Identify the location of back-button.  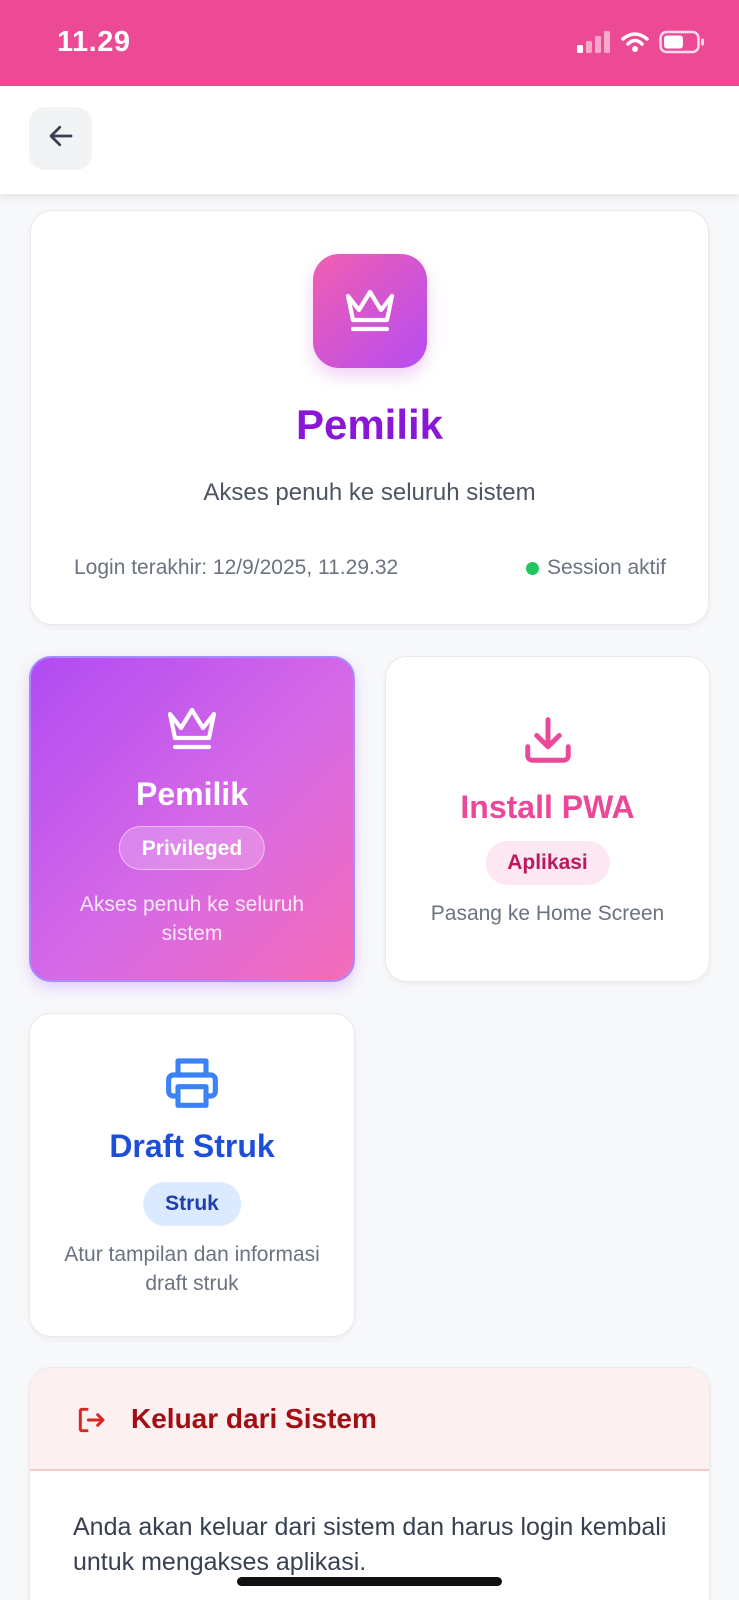
(60, 138).